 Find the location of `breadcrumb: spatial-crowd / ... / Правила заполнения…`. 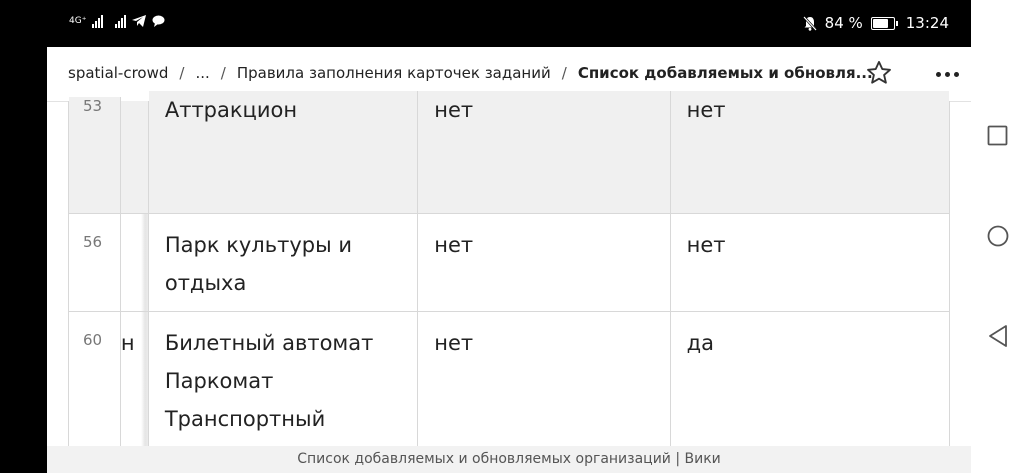

breadcrumb: spatial-crowd / ... / Правила заполнения… is located at coordinates (470, 73).